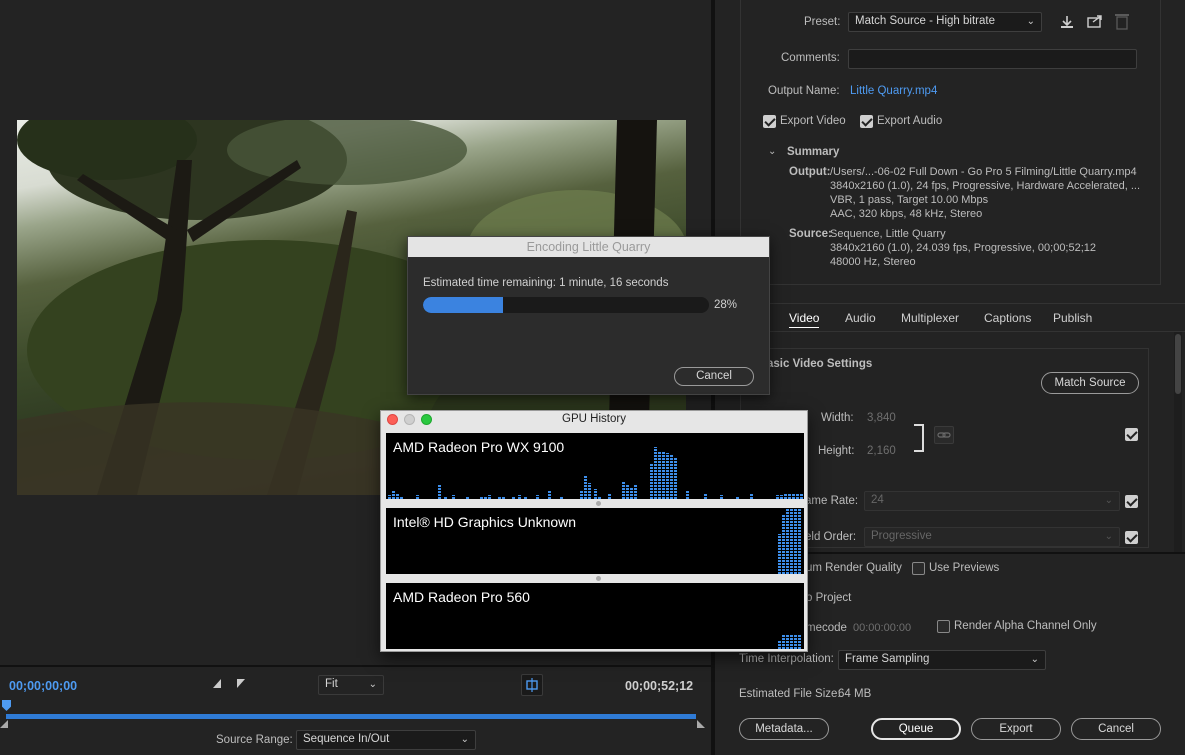 Image resolution: width=1185 pixels, height=755 pixels. Describe the element at coordinates (881, 418) in the screenshot. I see `width-value: 3,840` at that location.